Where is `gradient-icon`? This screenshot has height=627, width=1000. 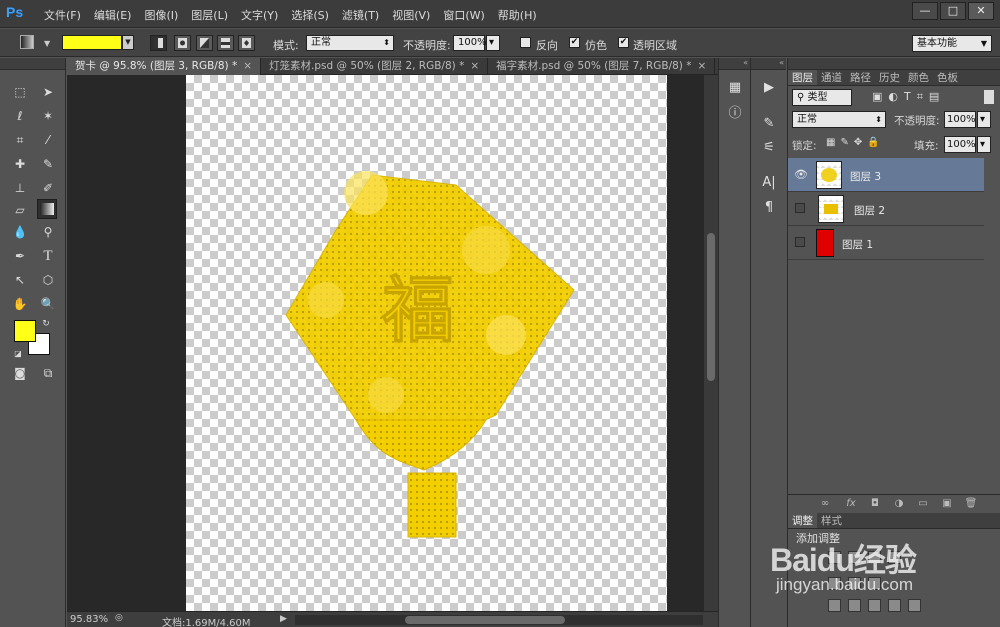
gradient-icon is located at coordinates (47, 209).